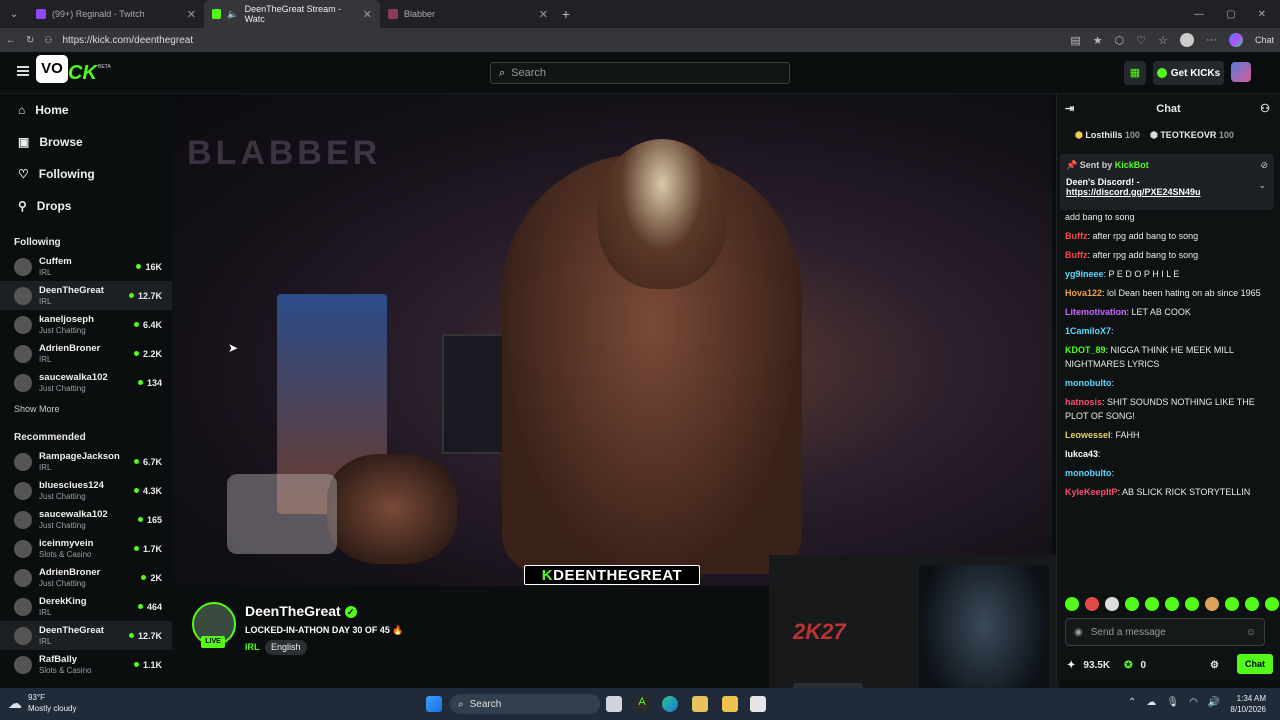 This screenshot has height=720, width=1280. Describe the element at coordinates (1107, 135) in the screenshot. I see `leaderboard-entry: ⬢ Losthills 100` at that location.